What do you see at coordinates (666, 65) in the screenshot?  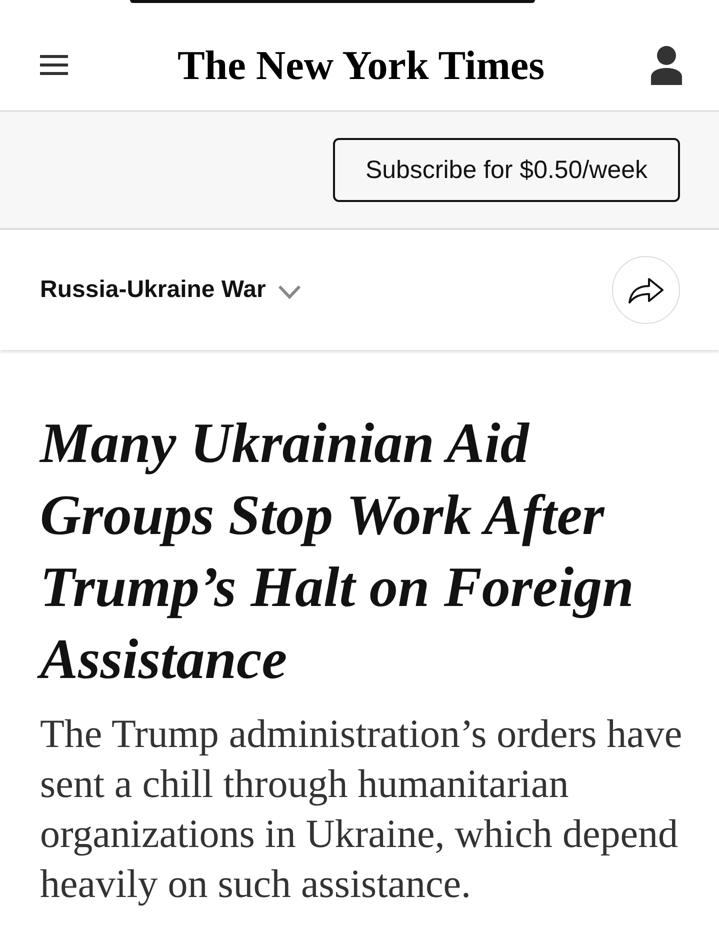 I see `person-icon` at bounding box center [666, 65].